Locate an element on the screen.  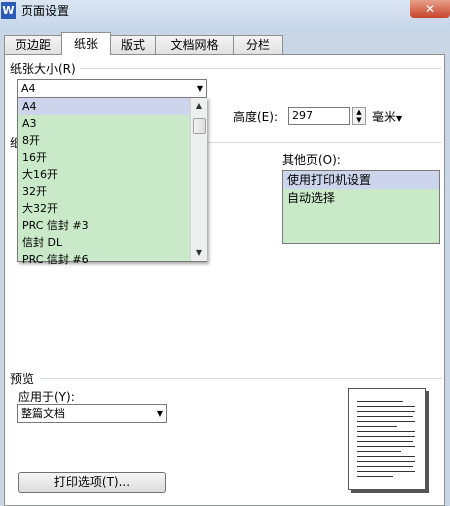
paper-size-select: A4 ▼ is located at coordinates (112, 88).